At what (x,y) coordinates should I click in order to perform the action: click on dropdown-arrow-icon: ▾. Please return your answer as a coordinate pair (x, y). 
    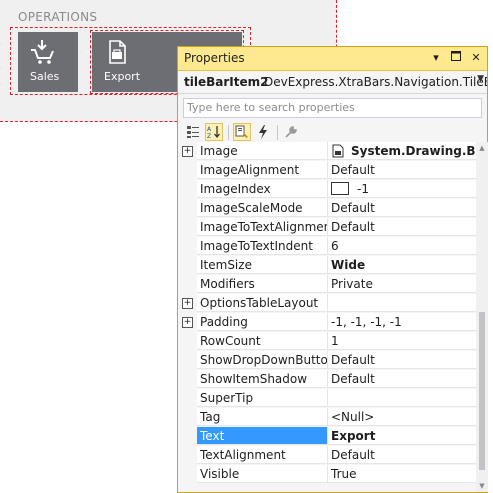
    Looking at the image, I should click on (436, 58).